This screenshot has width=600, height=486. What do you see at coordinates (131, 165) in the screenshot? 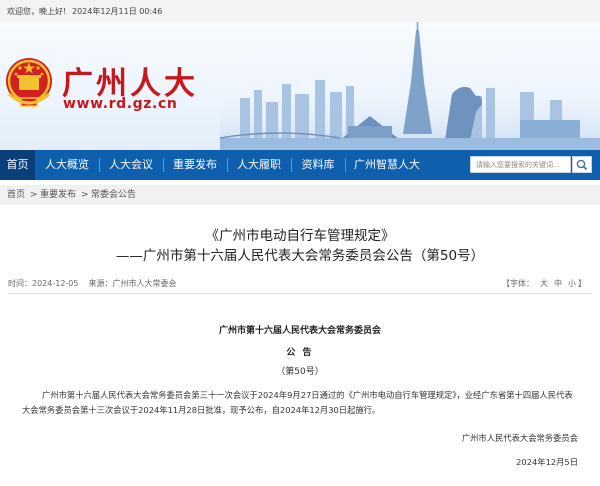
I see `nav-item-meetings: 人大会议` at bounding box center [131, 165].